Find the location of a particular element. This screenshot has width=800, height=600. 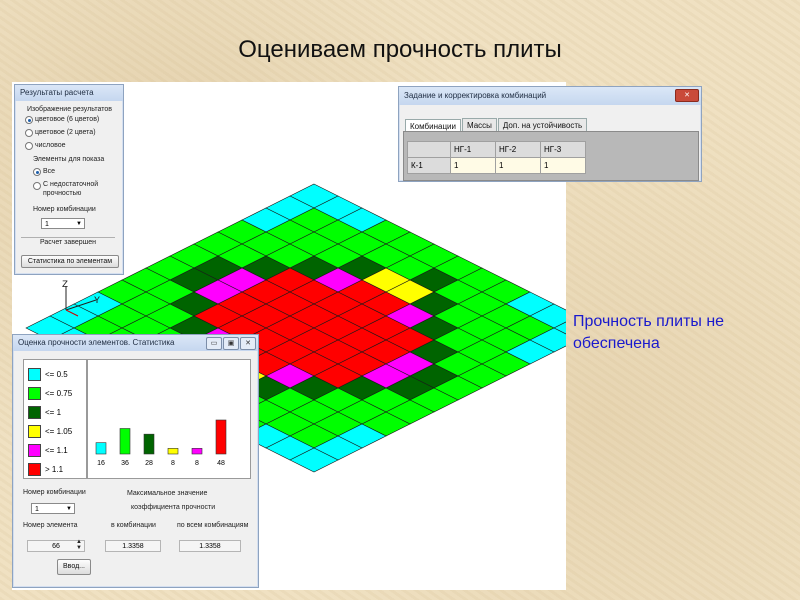

histogram-svg: 16 36 28 8 8 48 is located at coordinates (161, 443).